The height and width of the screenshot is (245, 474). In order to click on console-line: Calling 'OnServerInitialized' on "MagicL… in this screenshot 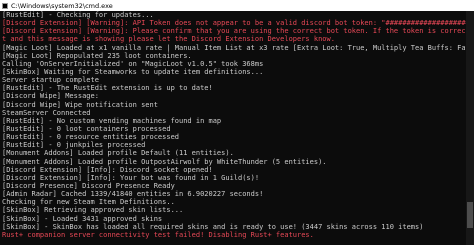, I will do `click(133, 63)`.